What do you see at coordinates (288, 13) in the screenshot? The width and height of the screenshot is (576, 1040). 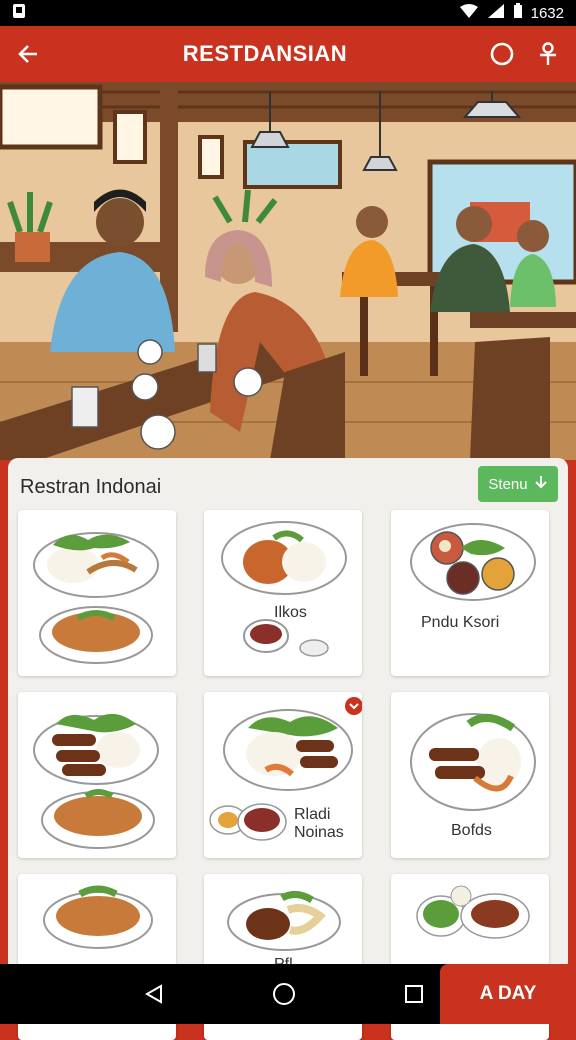 I see `status-bar: 1632` at bounding box center [288, 13].